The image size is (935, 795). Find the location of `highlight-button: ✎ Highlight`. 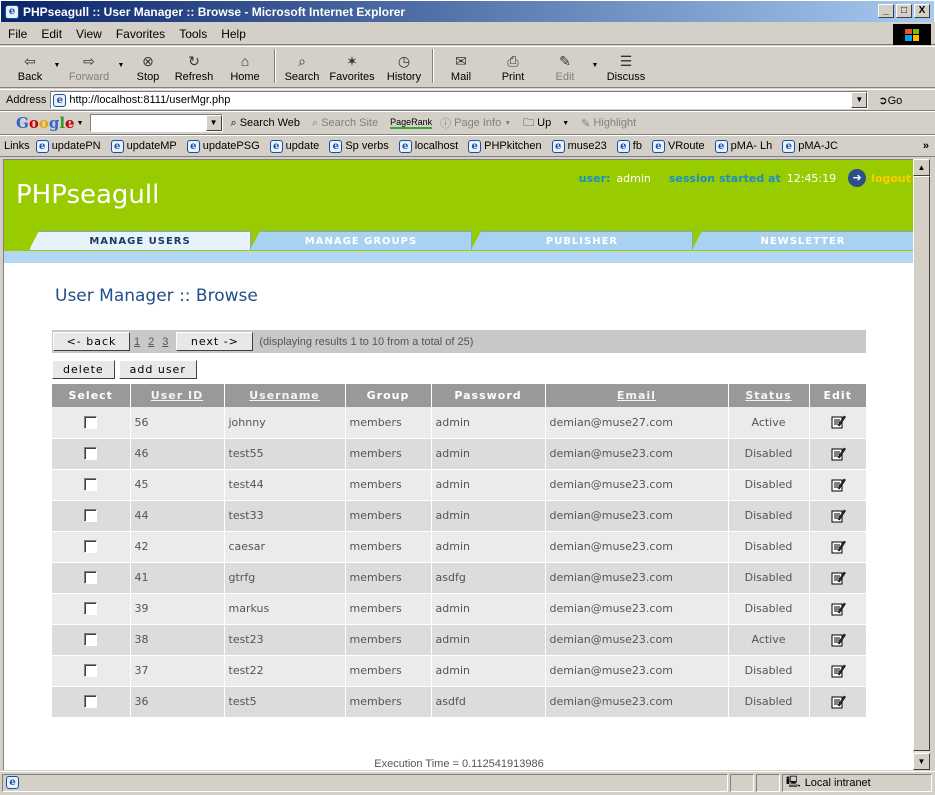

highlight-button: ✎ Highlight is located at coordinates (608, 123).